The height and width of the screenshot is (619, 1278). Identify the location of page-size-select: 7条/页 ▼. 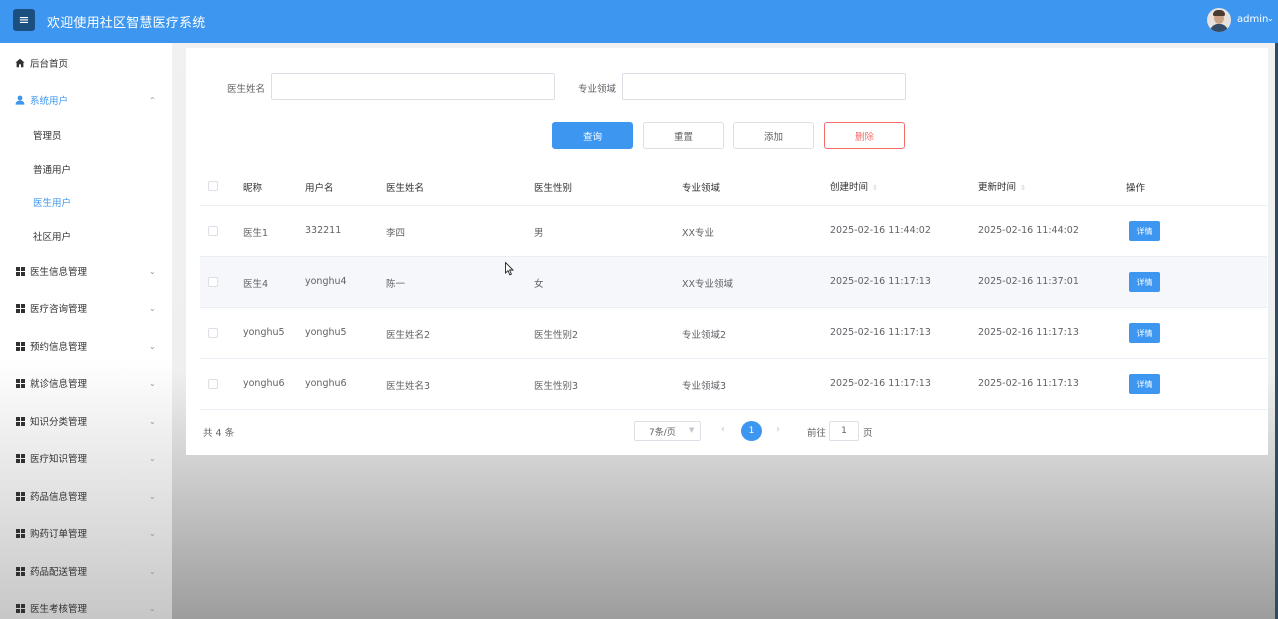
(667, 431).